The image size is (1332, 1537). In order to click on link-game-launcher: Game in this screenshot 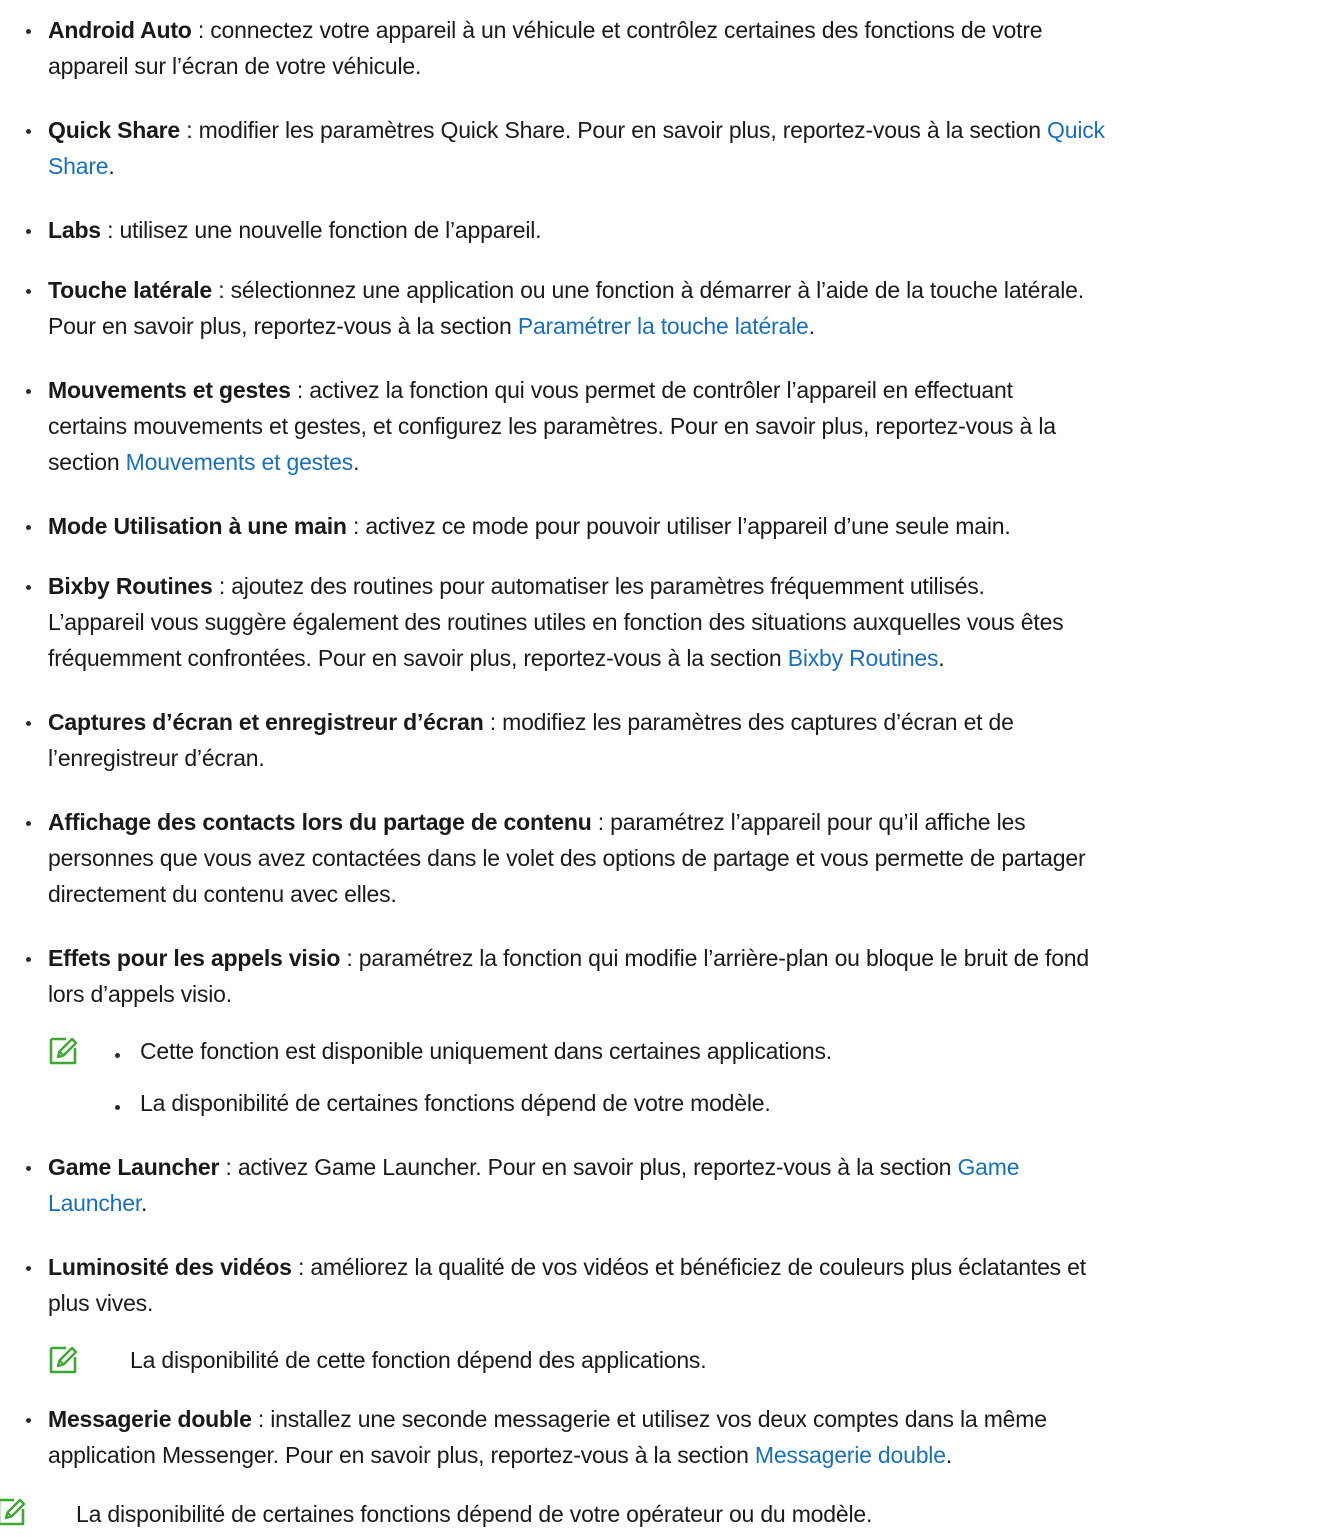, I will do `click(988, 1167)`.